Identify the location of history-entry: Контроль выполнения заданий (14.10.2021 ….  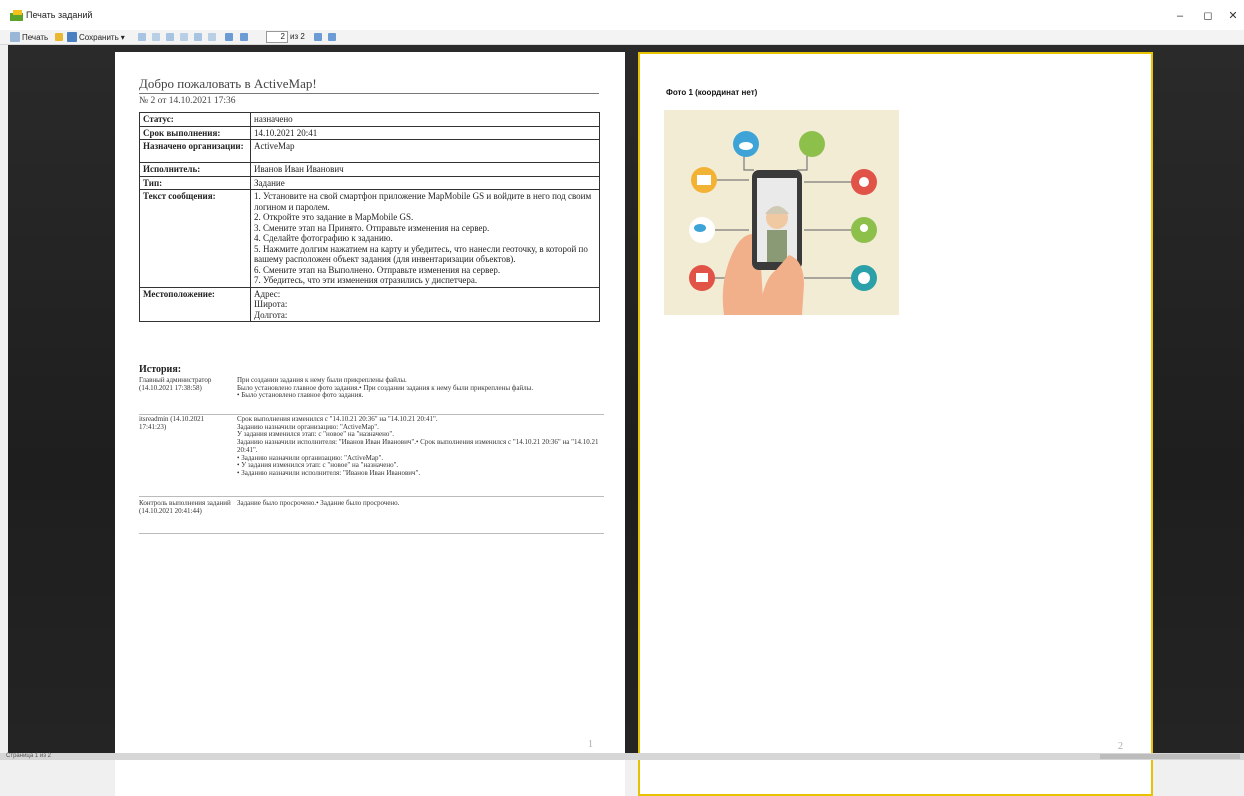
(373, 515).